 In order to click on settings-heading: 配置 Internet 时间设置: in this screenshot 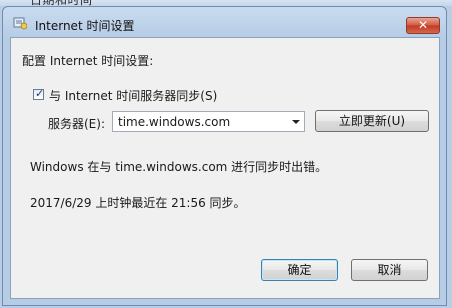, I will do `click(88, 61)`.